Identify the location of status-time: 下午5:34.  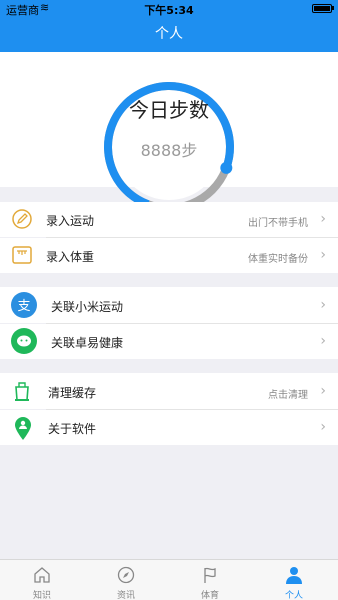
(169, 10).